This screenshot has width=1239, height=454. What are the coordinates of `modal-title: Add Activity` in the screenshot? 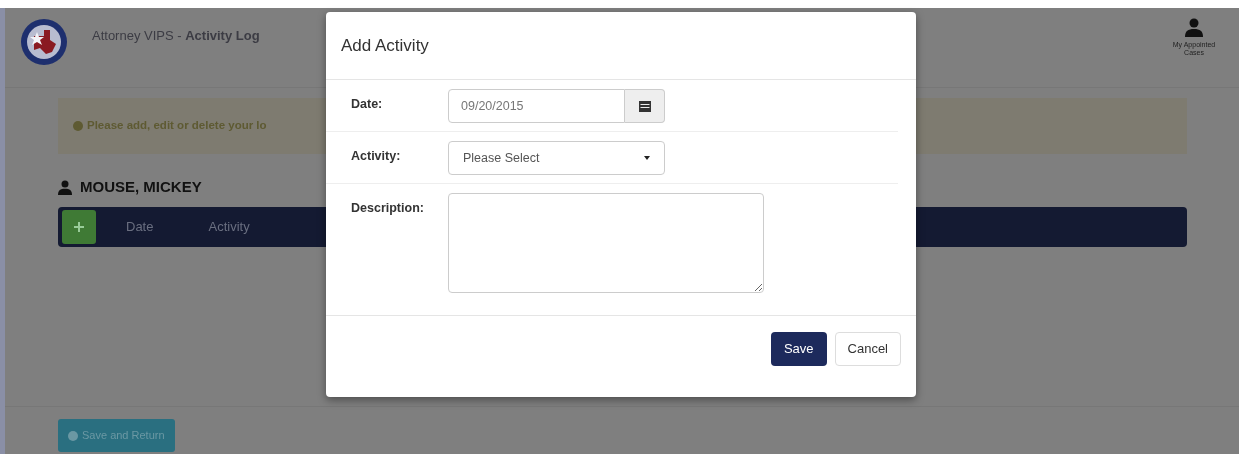 It's located at (385, 45).